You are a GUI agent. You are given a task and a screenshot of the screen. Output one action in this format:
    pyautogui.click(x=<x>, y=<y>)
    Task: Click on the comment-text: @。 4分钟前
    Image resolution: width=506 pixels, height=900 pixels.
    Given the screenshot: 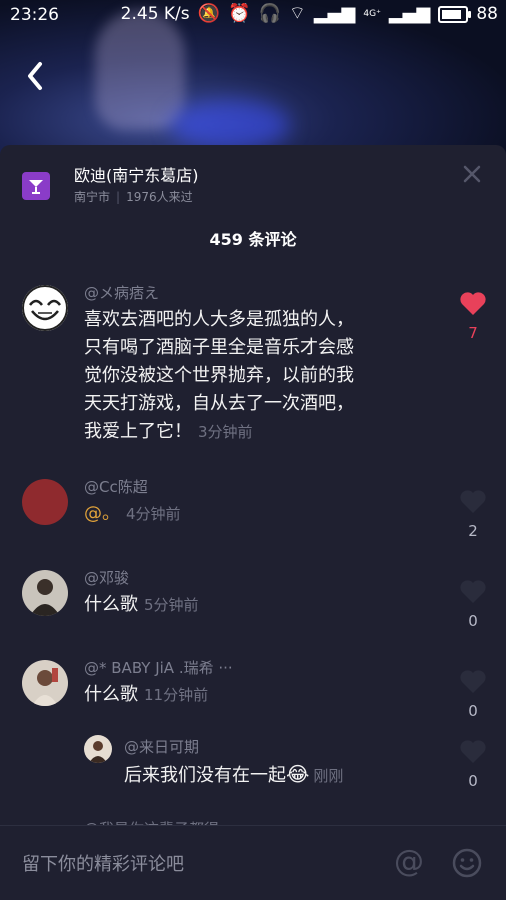 What is the action you would take?
    pyautogui.click(x=132, y=513)
    